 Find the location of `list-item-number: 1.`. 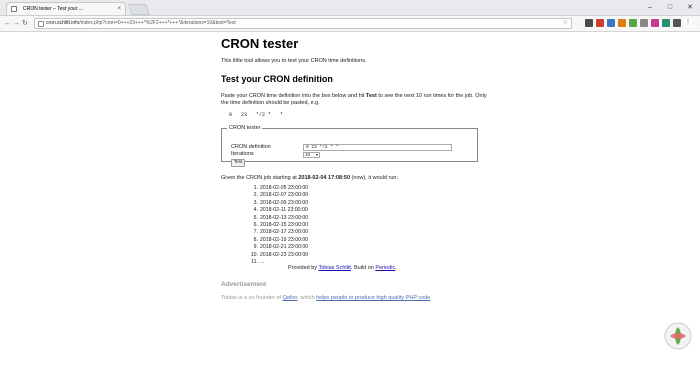

list-item-number: 1. is located at coordinates (255, 188).